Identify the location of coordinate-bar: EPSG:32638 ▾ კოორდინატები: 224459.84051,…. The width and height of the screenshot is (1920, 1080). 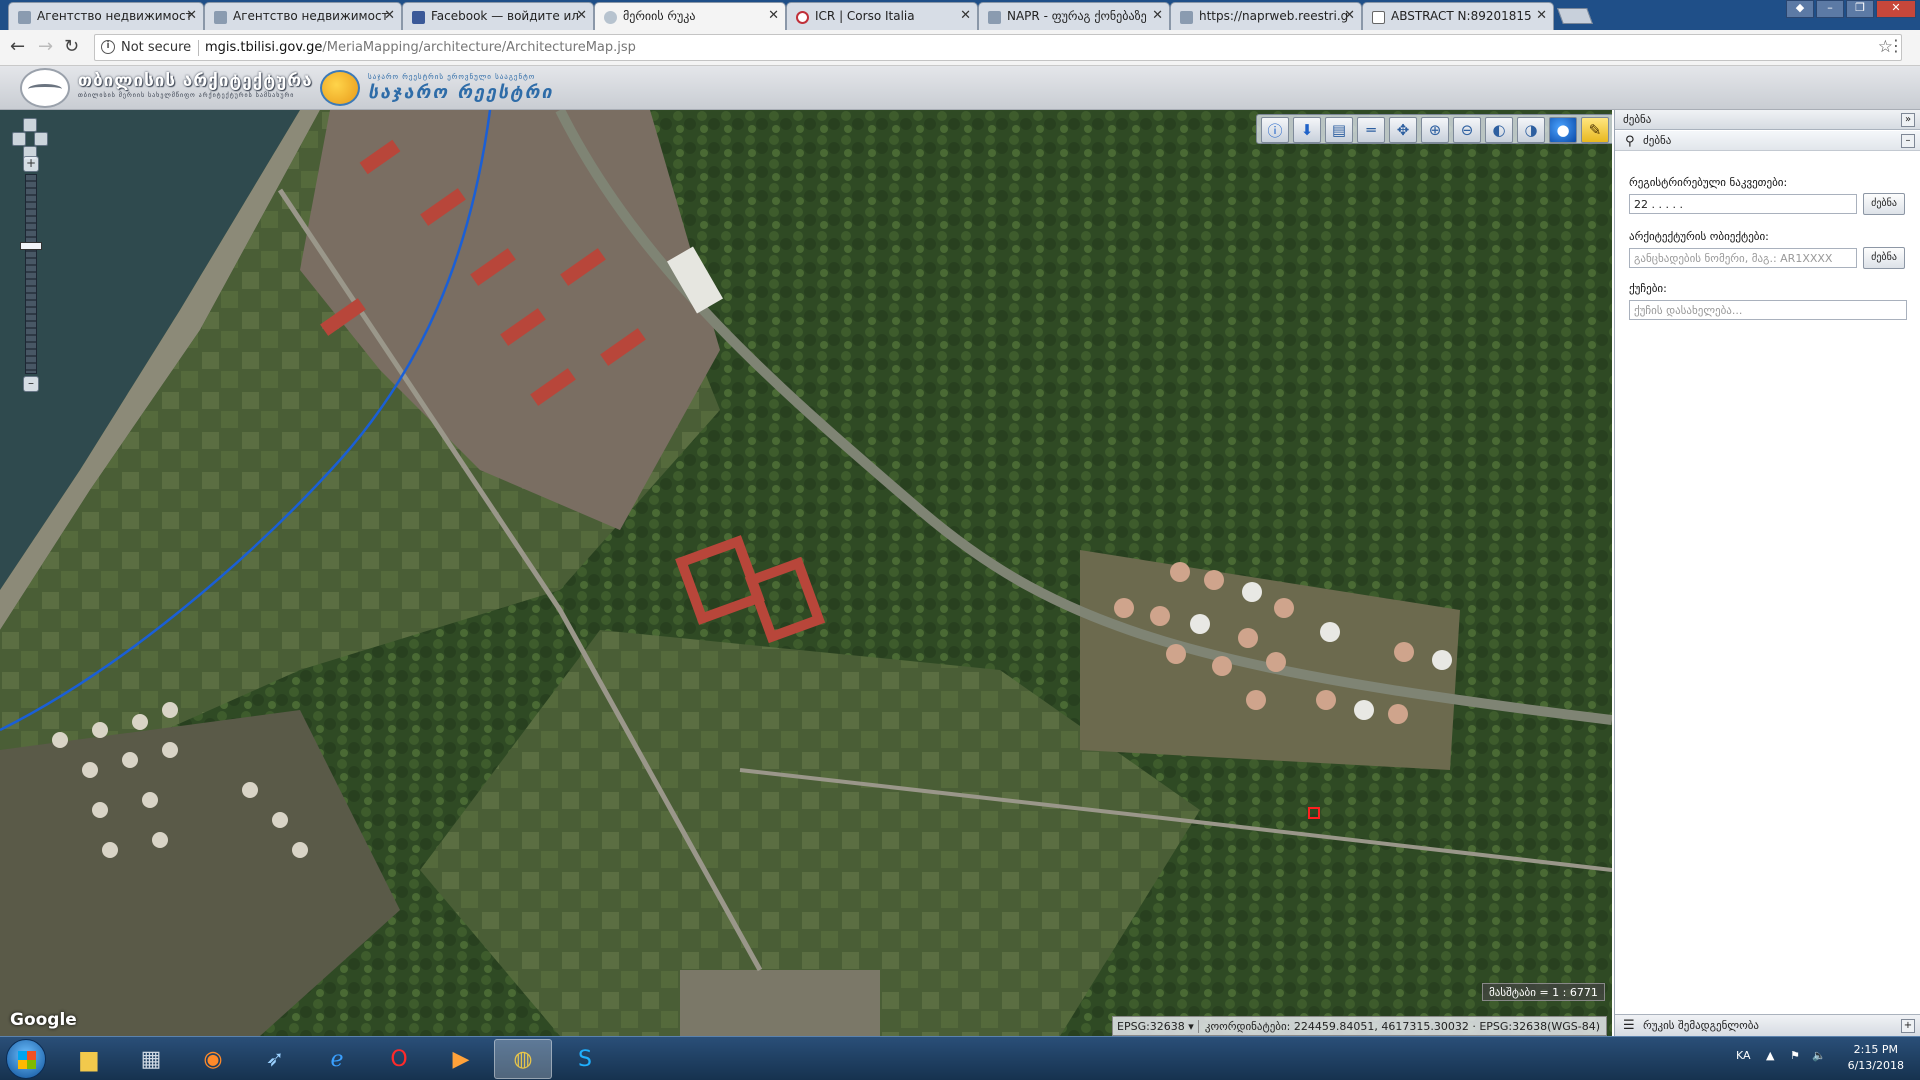
(1360, 1026).